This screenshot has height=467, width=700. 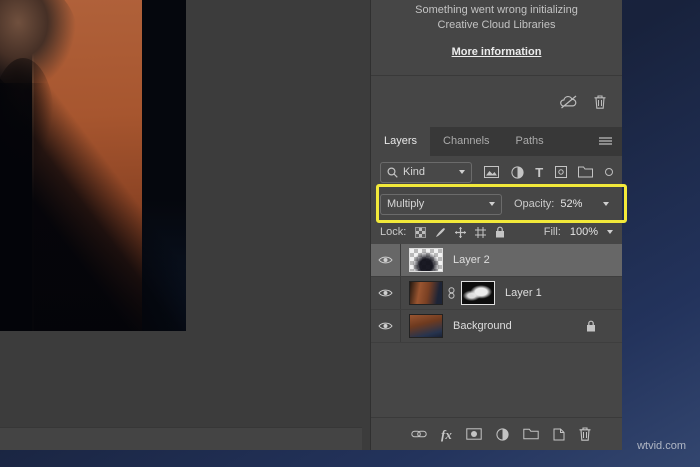 I want to click on lock-all-icon, so click(x=500, y=232).